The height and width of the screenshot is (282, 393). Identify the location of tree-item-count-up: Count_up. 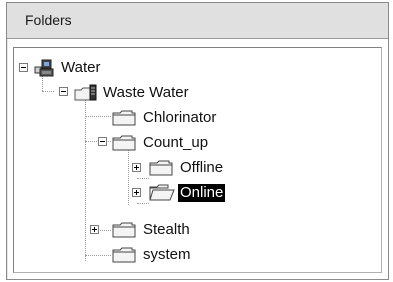
(144, 144).